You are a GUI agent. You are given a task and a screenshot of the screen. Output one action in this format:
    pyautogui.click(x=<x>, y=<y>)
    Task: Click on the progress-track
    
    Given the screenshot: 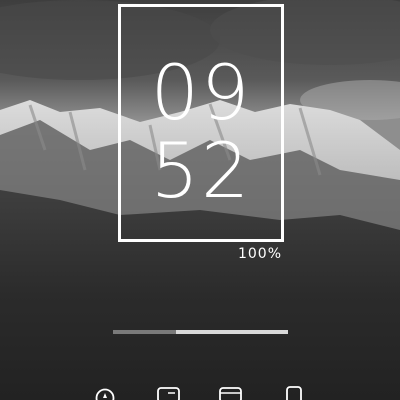 What is the action you would take?
    pyautogui.click(x=200, y=332)
    